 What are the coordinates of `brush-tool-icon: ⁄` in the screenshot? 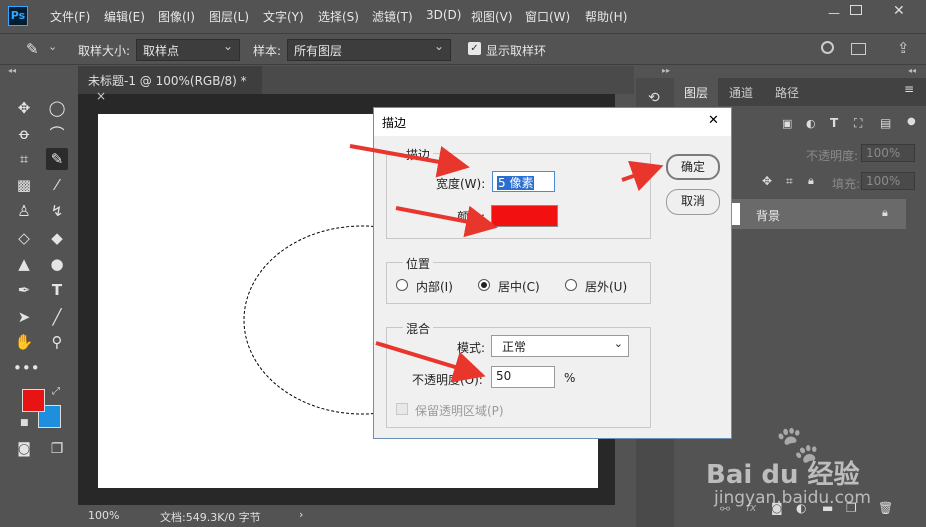 It's located at (57, 185).